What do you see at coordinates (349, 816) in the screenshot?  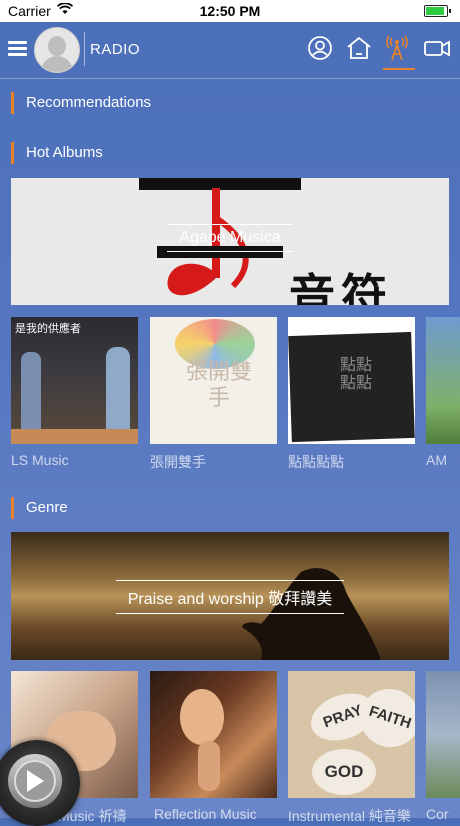 I see `genre-label: Instrumental 純音樂` at bounding box center [349, 816].